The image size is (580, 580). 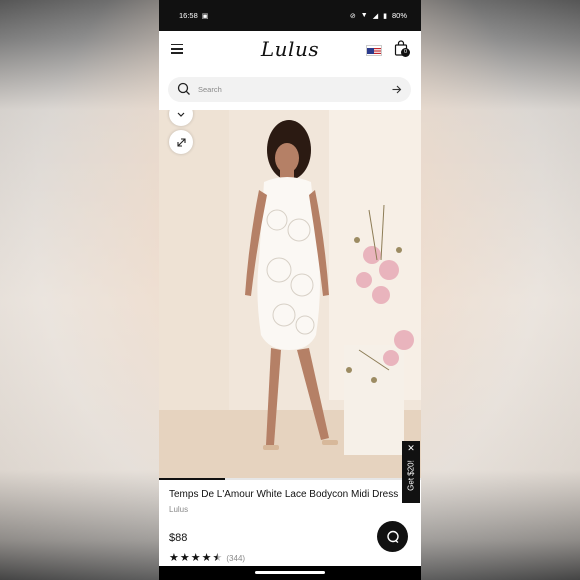 What do you see at coordinates (181, 114) in the screenshot?
I see `chevron-down-icon` at bounding box center [181, 114].